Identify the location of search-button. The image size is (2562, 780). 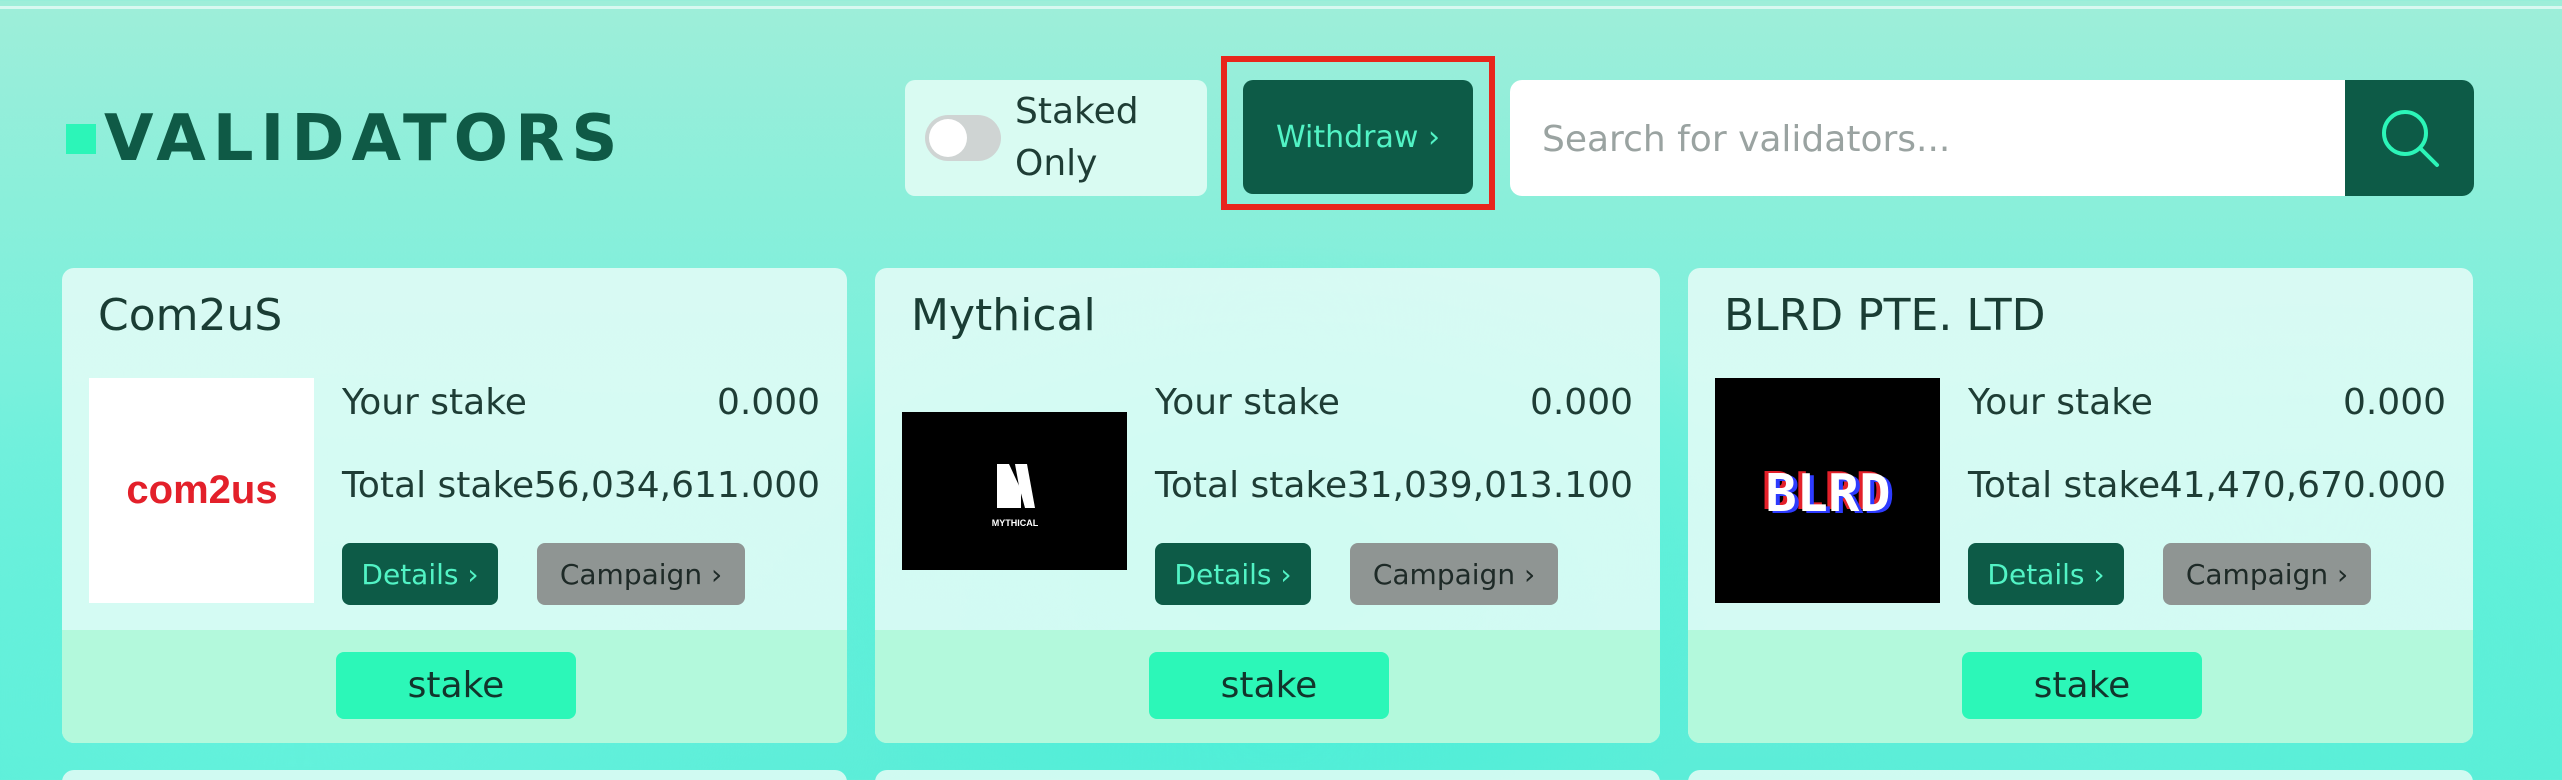
(2409, 138).